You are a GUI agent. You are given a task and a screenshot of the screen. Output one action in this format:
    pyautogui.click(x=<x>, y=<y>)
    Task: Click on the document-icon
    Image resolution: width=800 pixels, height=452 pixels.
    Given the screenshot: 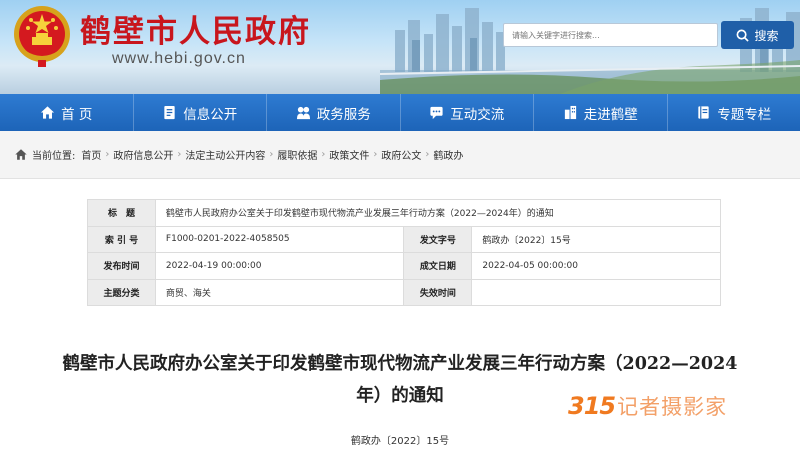 What is the action you would take?
    pyautogui.click(x=169, y=112)
    